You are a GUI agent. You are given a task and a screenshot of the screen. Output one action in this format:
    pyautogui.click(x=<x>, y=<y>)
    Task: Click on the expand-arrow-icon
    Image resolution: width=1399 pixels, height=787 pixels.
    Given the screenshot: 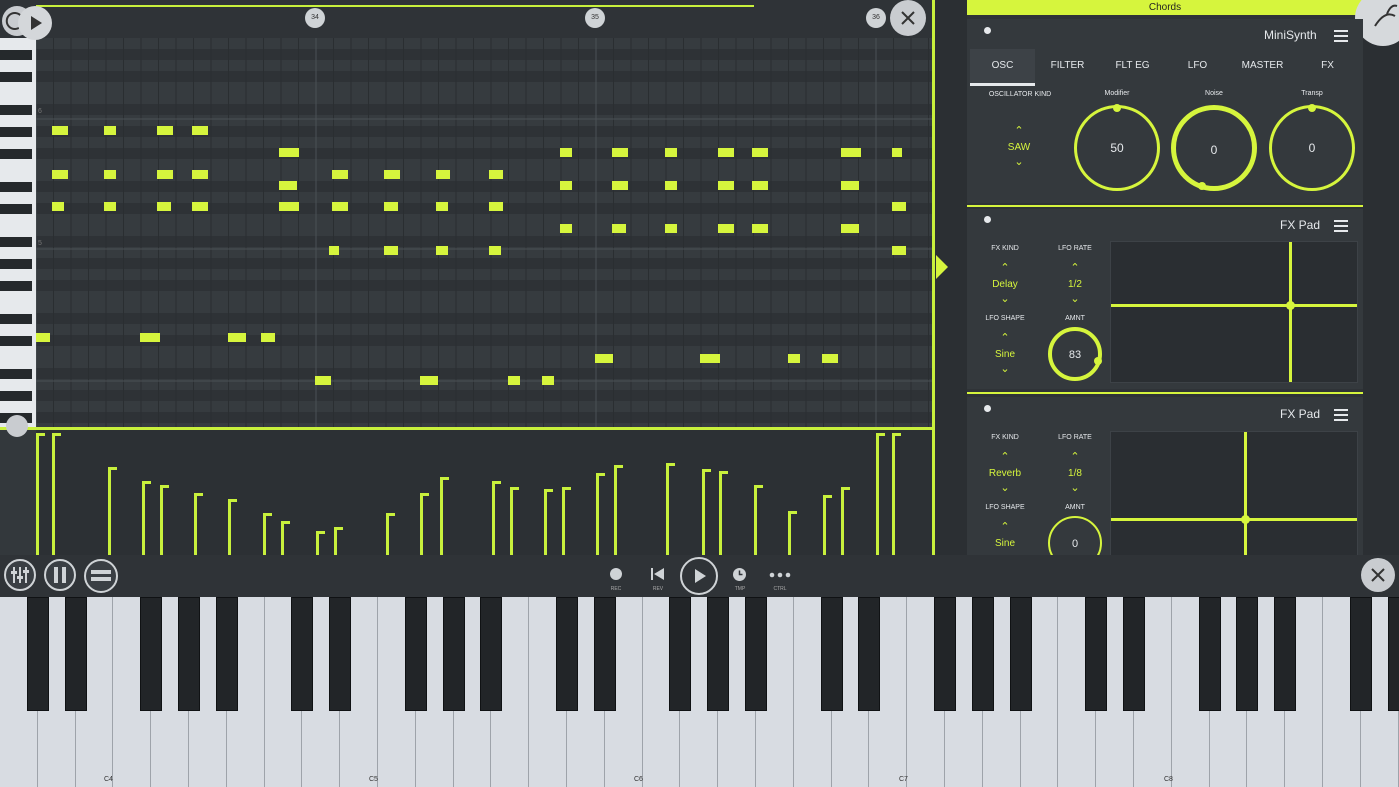 What is the action you would take?
    pyautogui.click(x=943, y=267)
    